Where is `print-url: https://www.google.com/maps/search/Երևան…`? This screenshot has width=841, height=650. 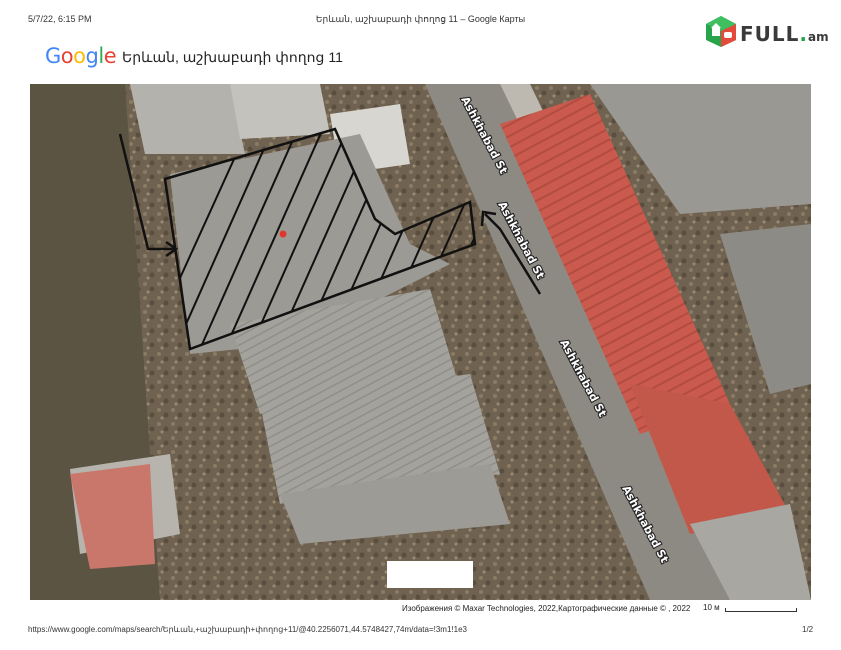
print-url: https://www.google.com/maps/search/Երևան… is located at coordinates (247, 629).